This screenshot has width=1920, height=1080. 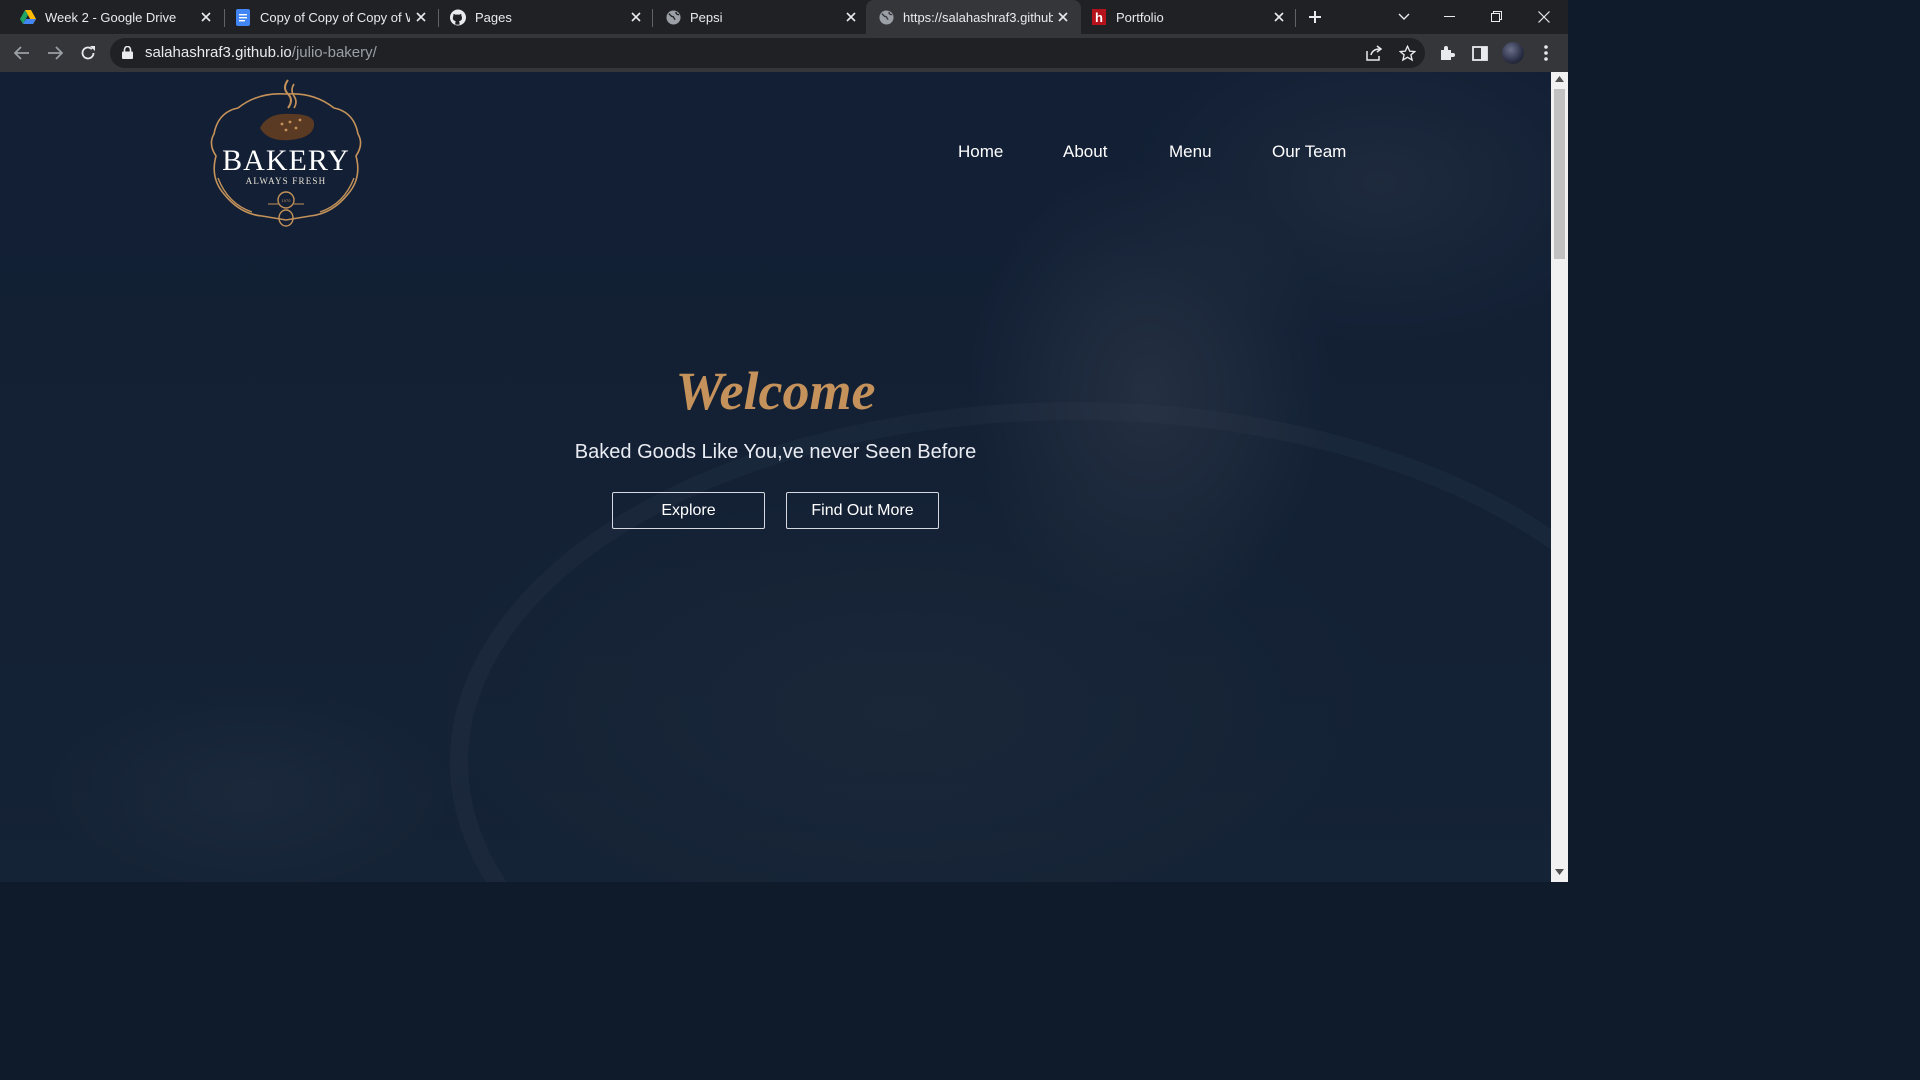 What do you see at coordinates (1315, 17) in the screenshot?
I see `new-tab-plus-icon` at bounding box center [1315, 17].